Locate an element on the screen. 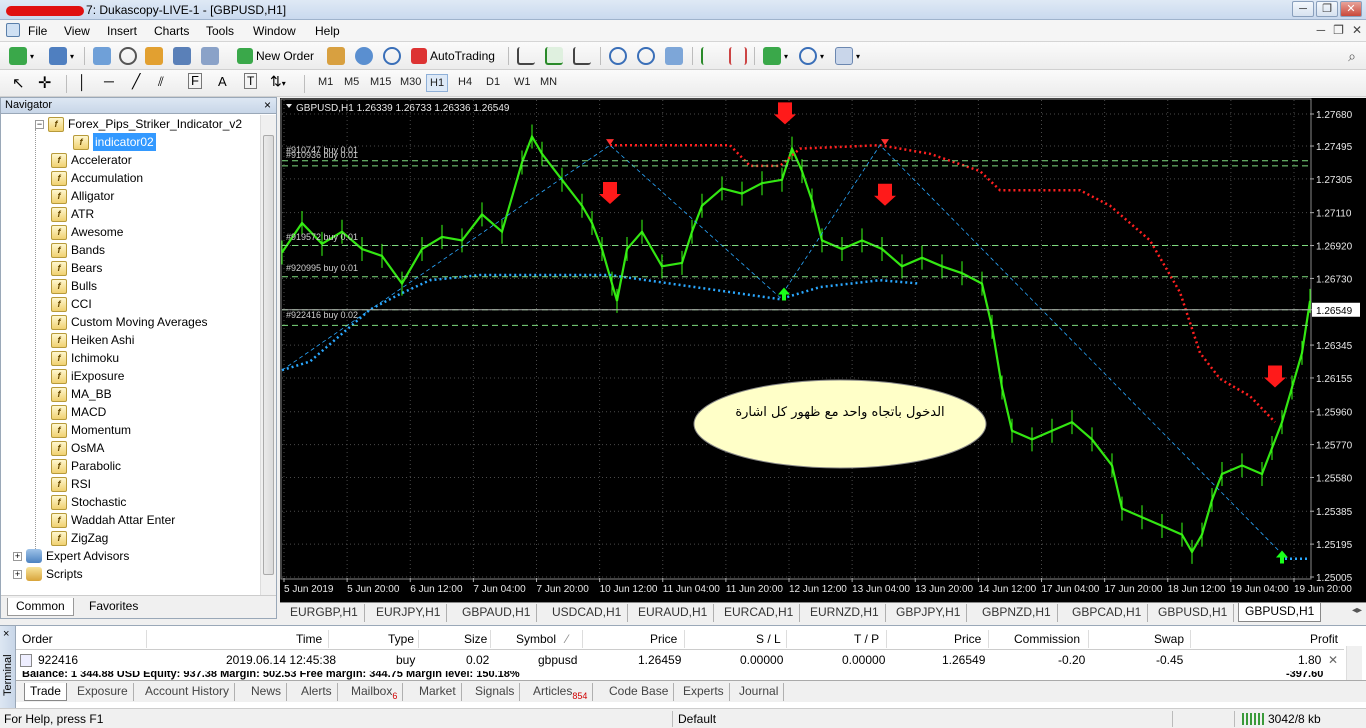 Image resolution: width=1366 pixels, height=728 pixels. cursor-icon: ↖ is located at coordinates (18, 83).